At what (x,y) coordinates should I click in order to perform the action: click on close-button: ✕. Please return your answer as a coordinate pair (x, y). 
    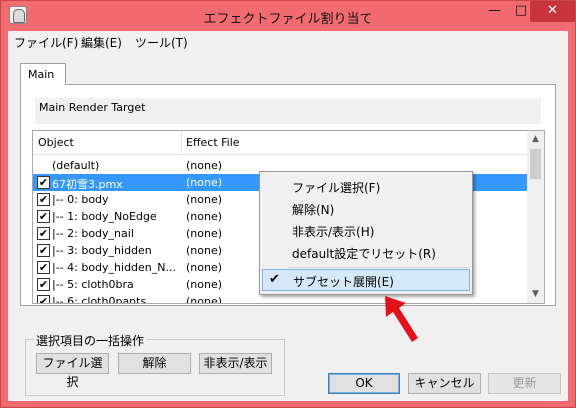
    Looking at the image, I should click on (552, 11).